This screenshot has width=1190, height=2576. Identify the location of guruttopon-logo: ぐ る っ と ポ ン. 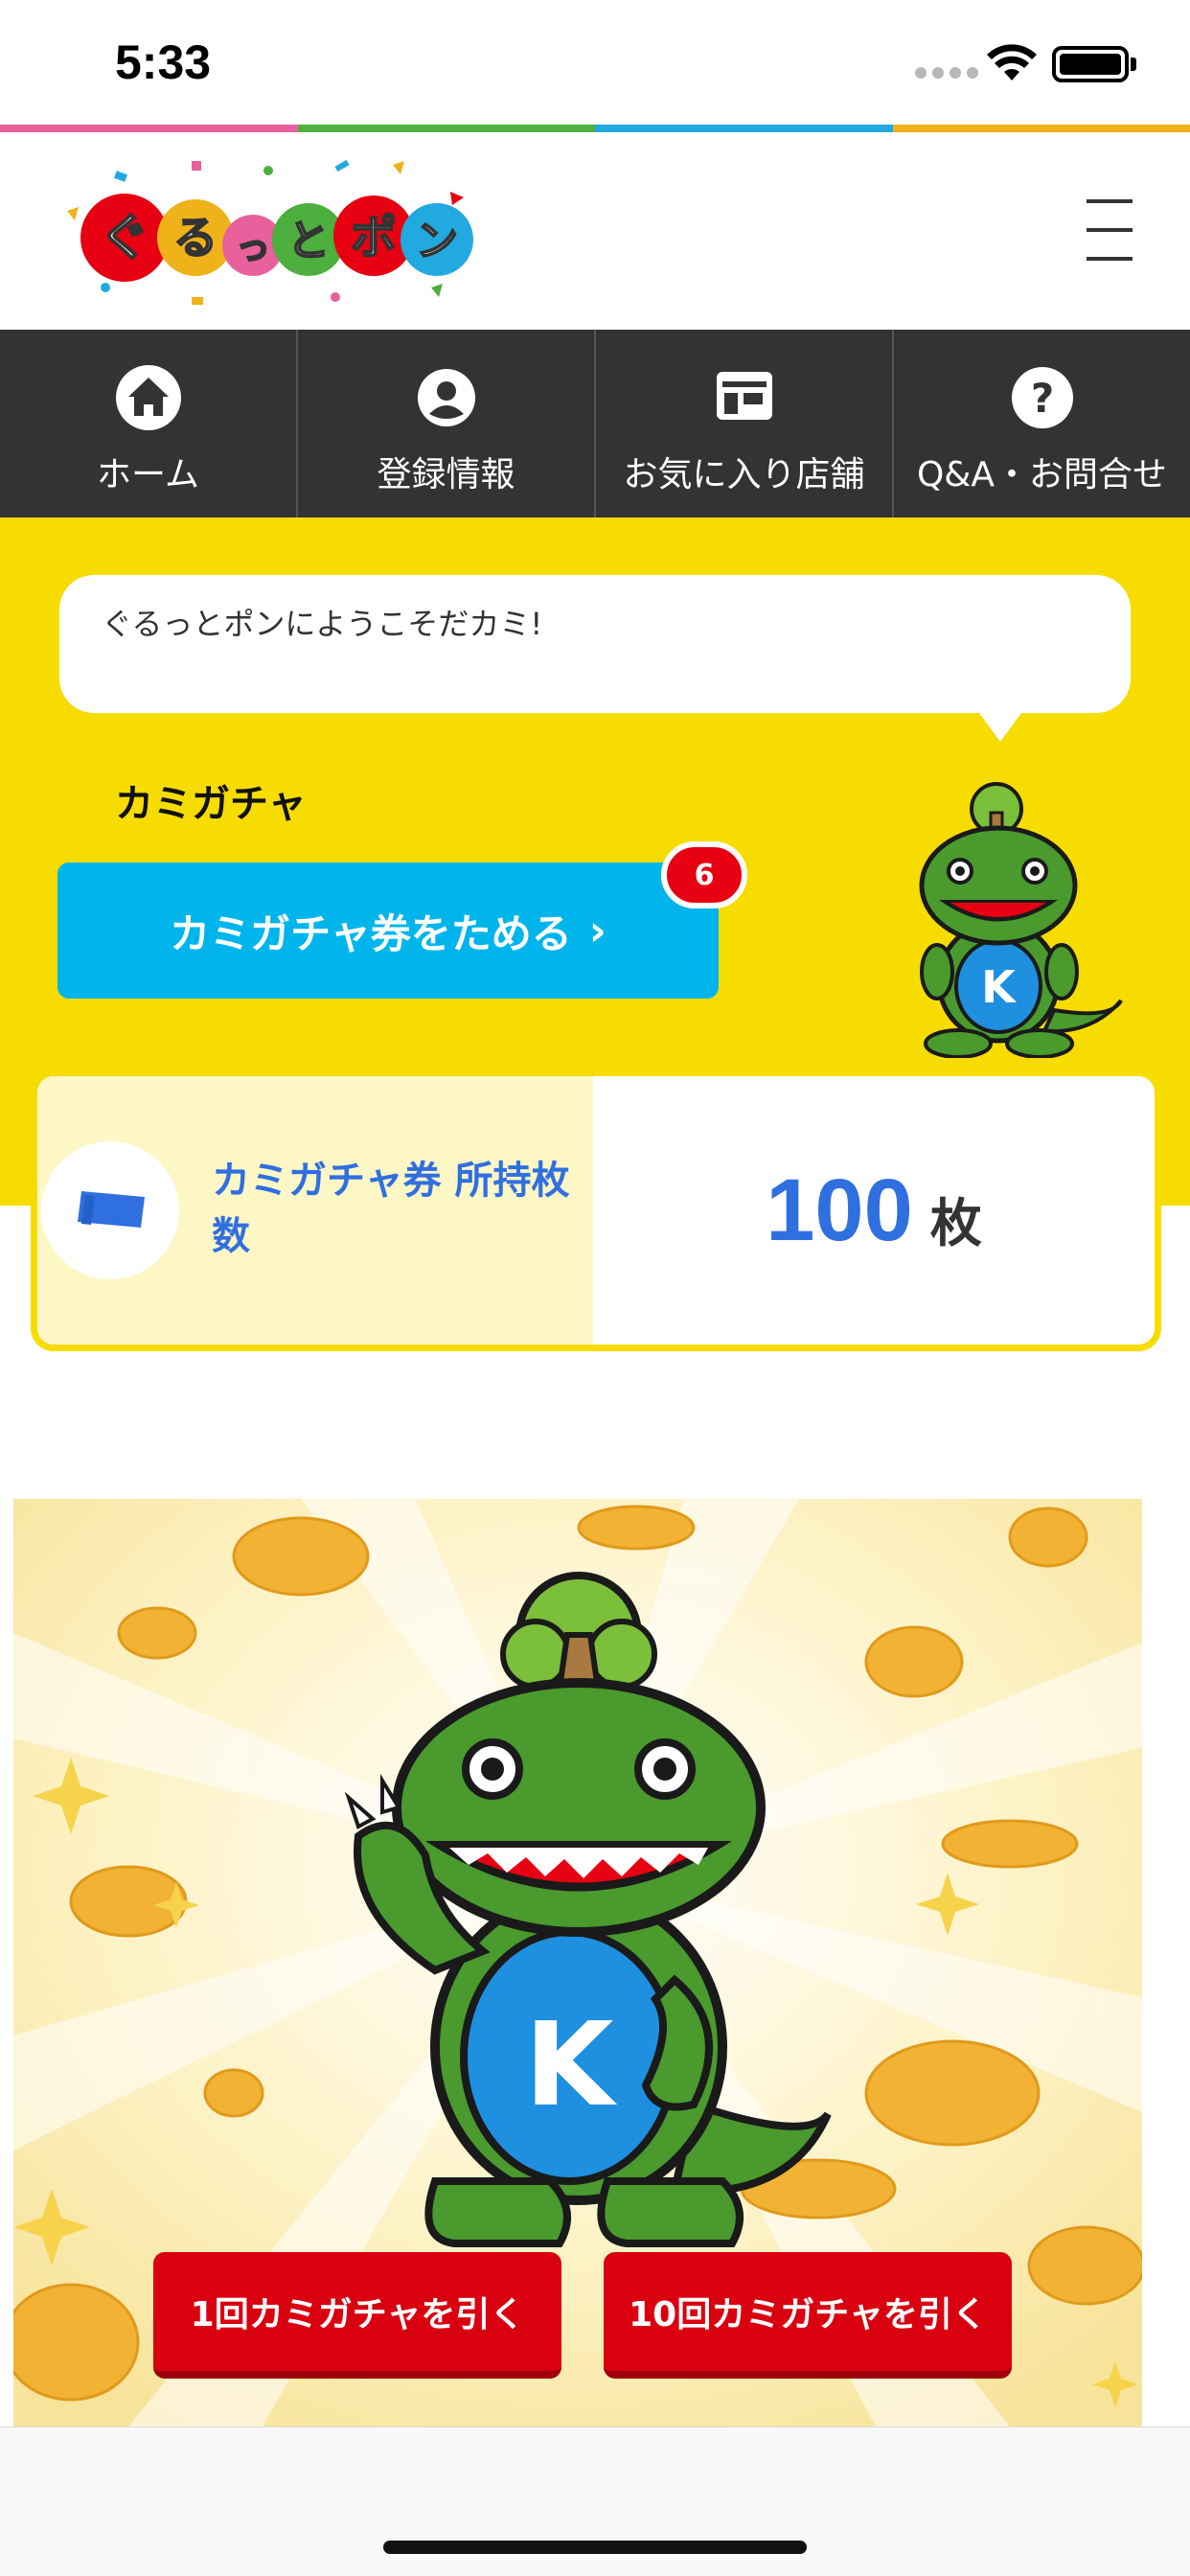
(264, 232).